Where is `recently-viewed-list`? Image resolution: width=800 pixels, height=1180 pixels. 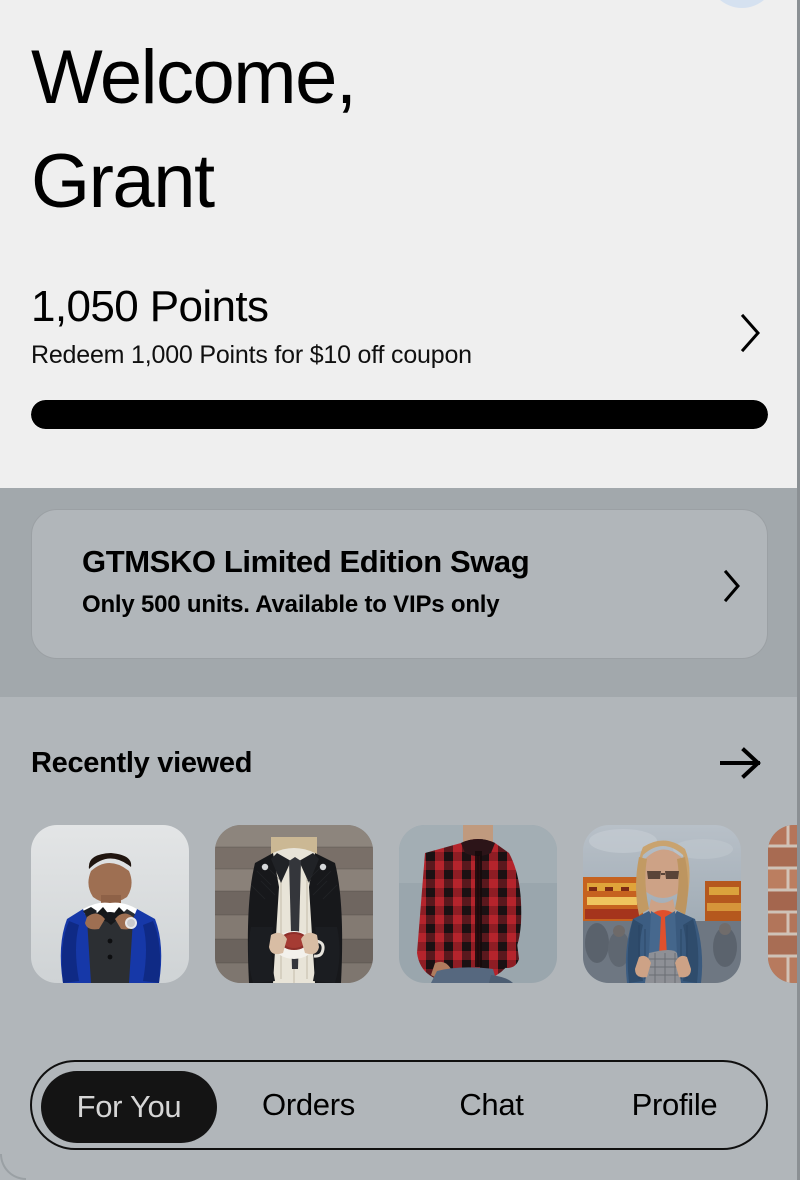
recently-viewed-list is located at coordinates (414, 904).